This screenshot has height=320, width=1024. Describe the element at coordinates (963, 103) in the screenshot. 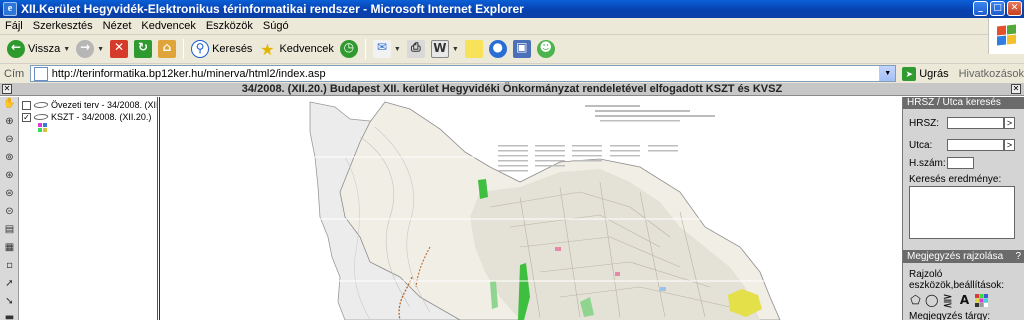

I see `search-panel-title: HRSZ / Utca keresés` at that location.